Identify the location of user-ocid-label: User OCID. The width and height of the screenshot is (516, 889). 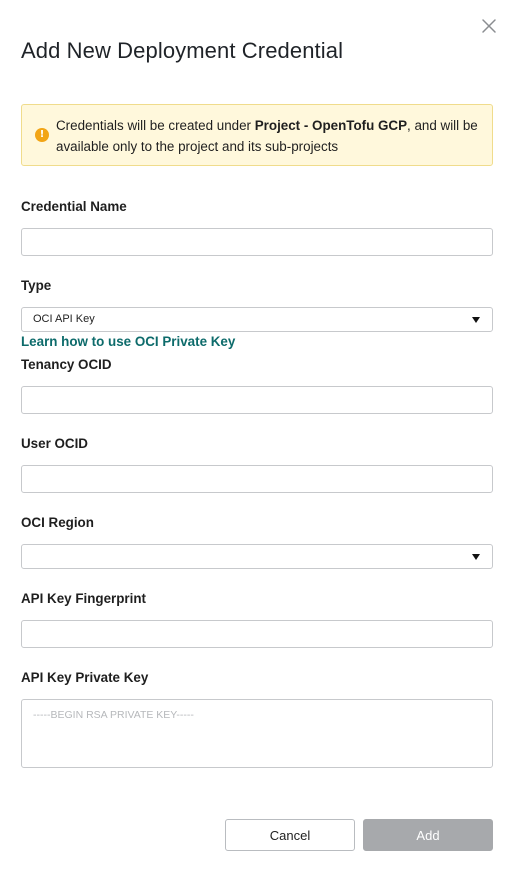
(54, 443).